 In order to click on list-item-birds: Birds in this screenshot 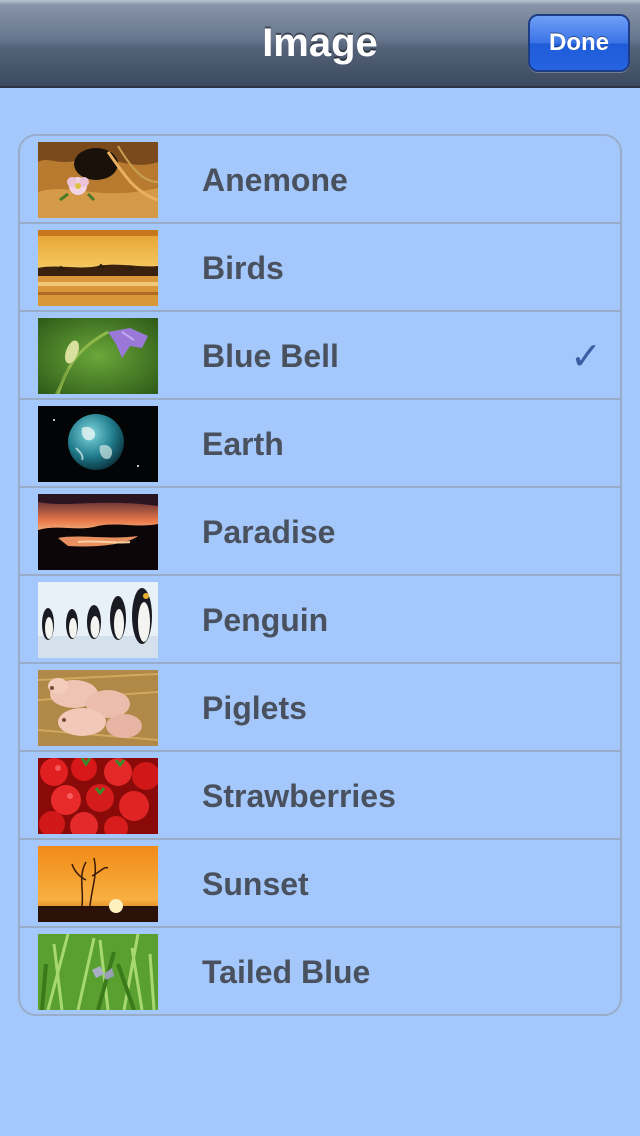, I will do `click(320, 268)`.